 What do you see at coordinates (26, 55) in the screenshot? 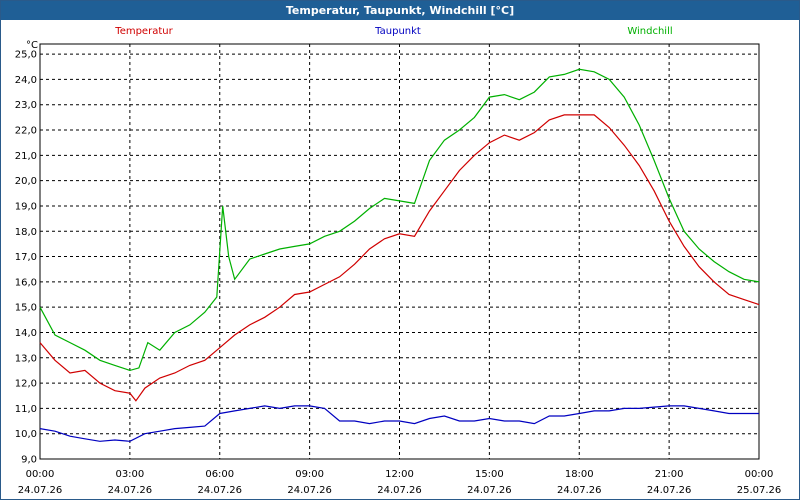
I see `y-tick-label: 25,0` at bounding box center [26, 55].